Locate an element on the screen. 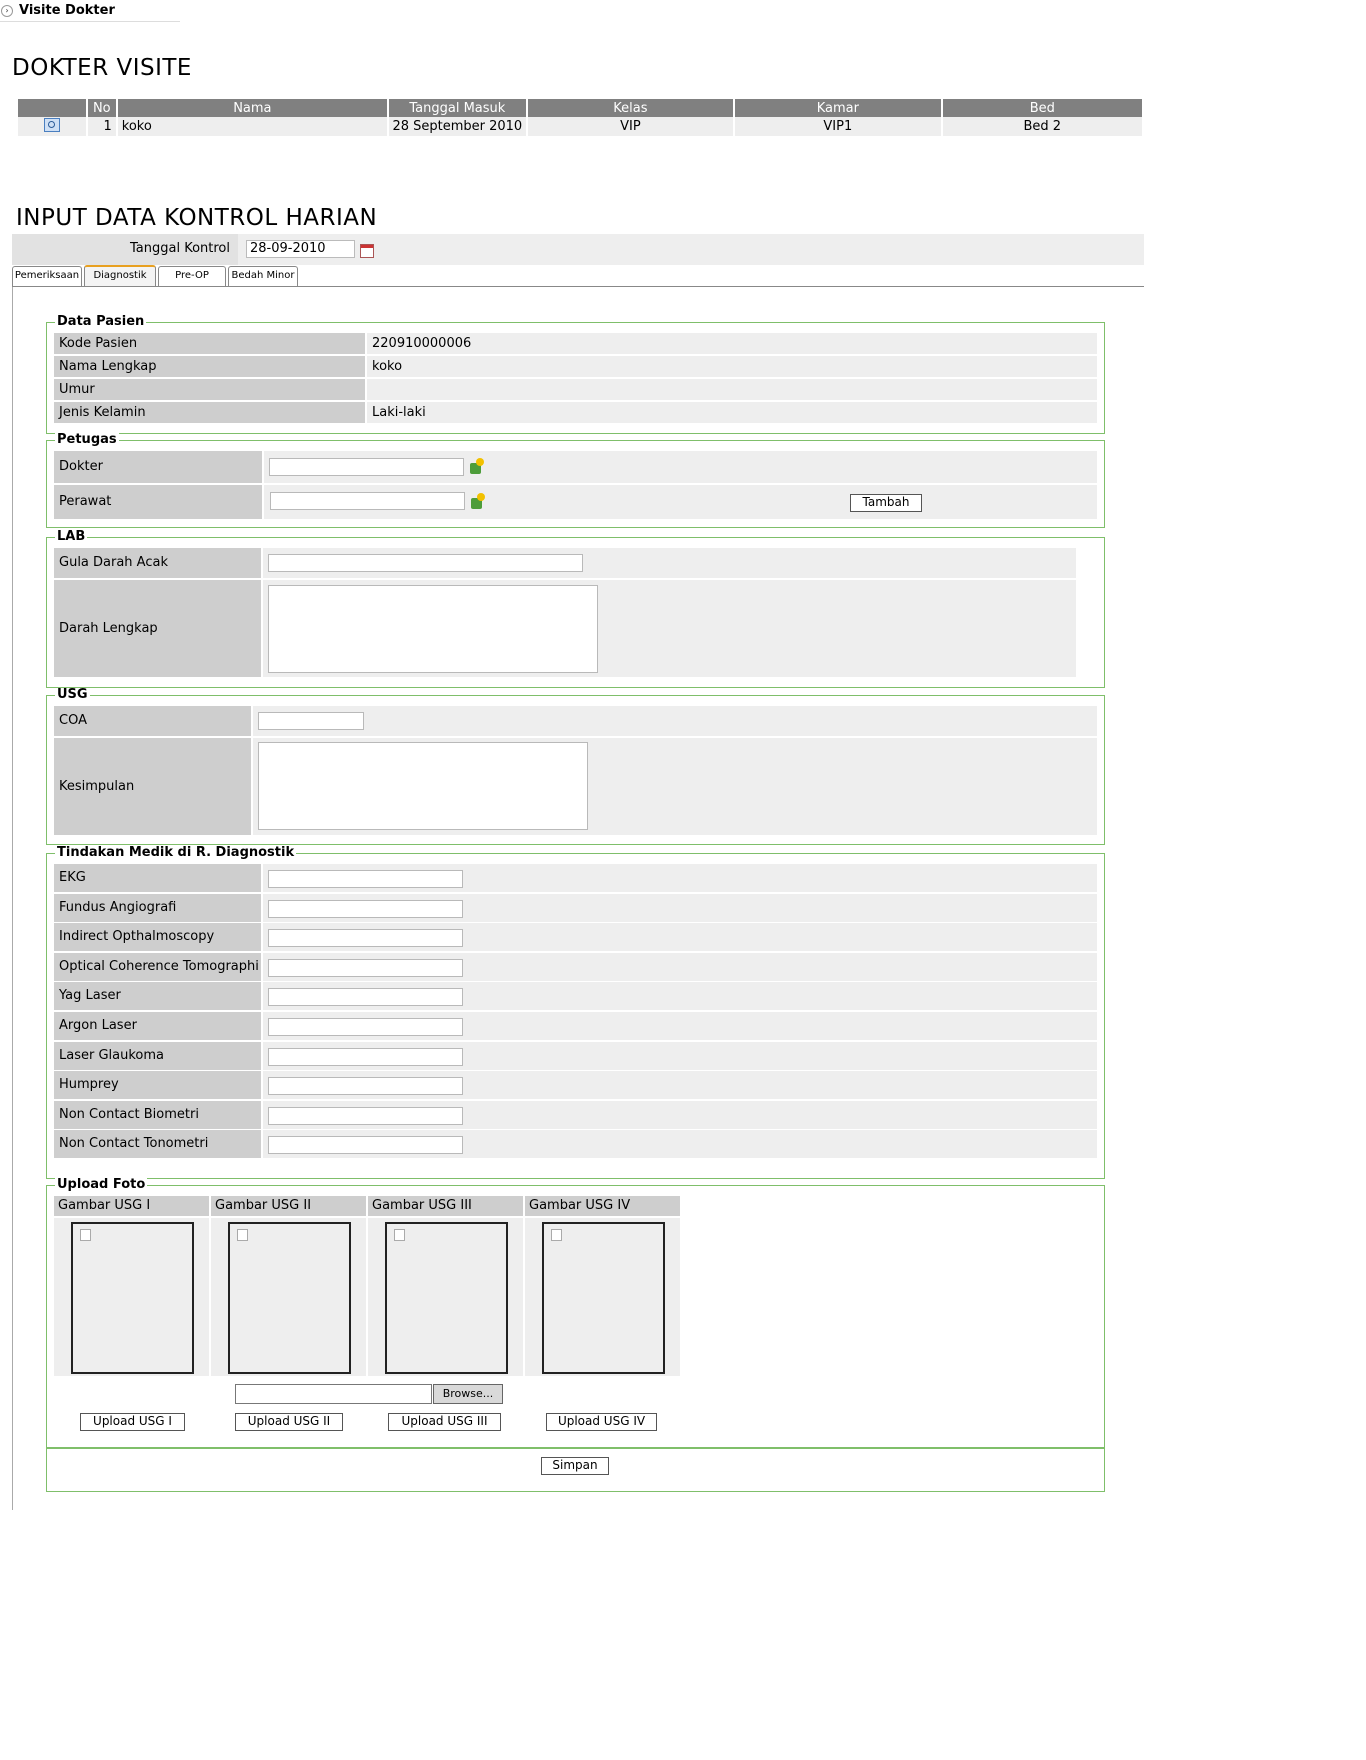 Image resolution: width=1366 pixels, height=1760 pixels. coa-input is located at coordinates (311, 721).